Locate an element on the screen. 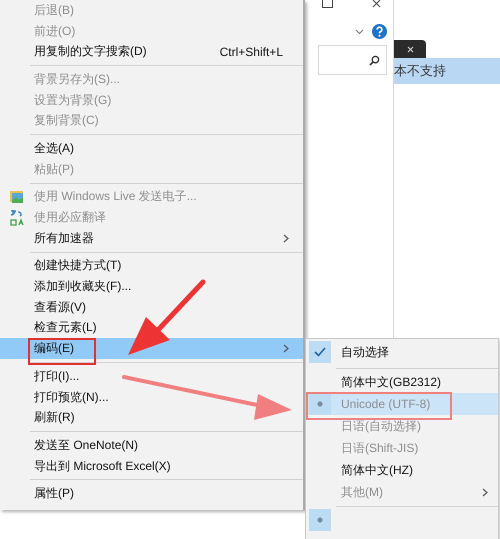 This screenshot has height=539, width=500. list-row: 本不支持 is located at coordinates (447, 71).